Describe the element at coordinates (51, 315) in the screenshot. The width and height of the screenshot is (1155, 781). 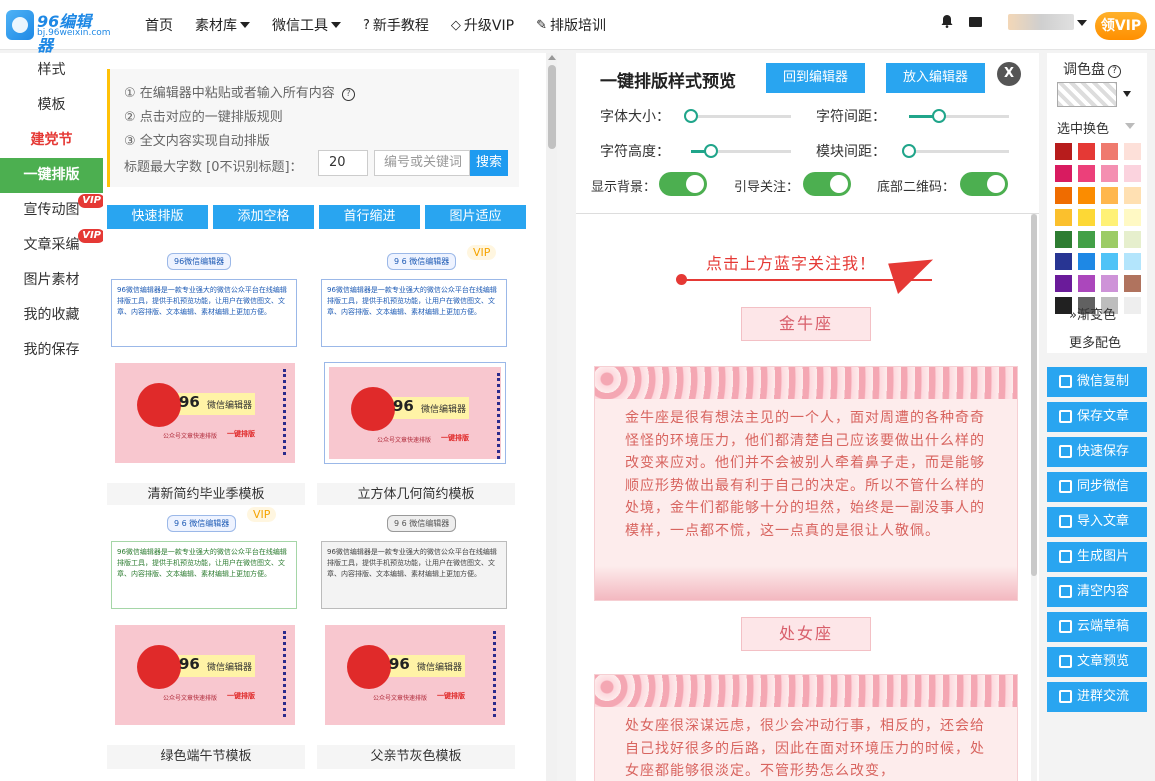
I see `sidebar-item: 我的收藏` at that location.